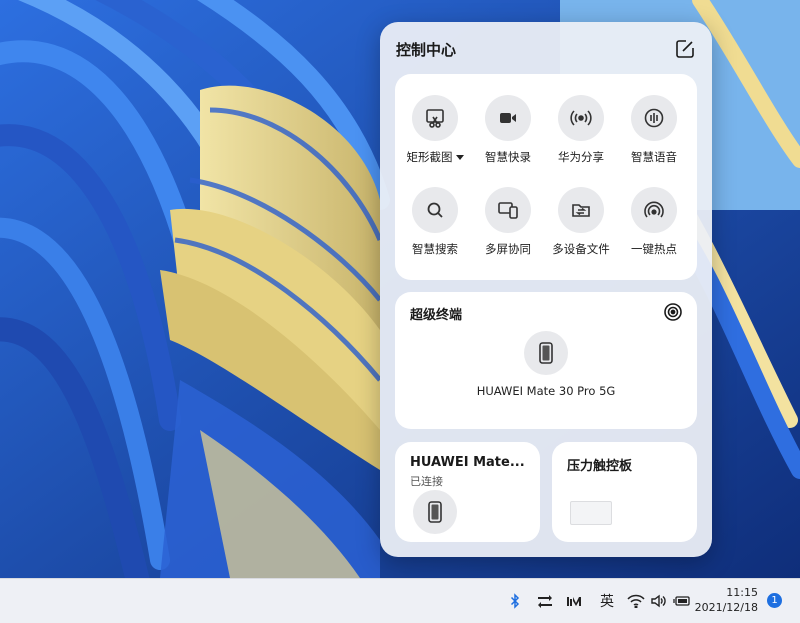 The height and width of the screenshot is (623, 800). What do you see at coordinates (726, 600) in the screenshot?
I see `taskbar-clock: 11:15 2021/12/18` at bounding box center [726, 600].